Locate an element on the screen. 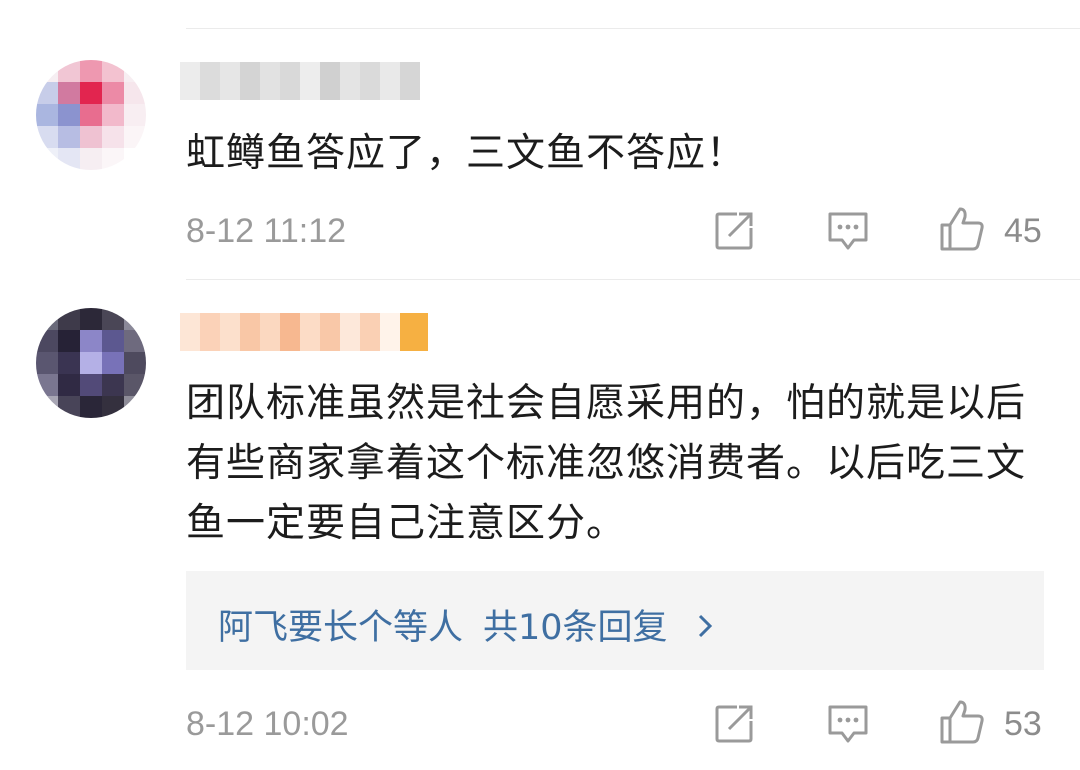  reply-user-link: 阿飞要长个等人 is located at coordinates (340, 628).